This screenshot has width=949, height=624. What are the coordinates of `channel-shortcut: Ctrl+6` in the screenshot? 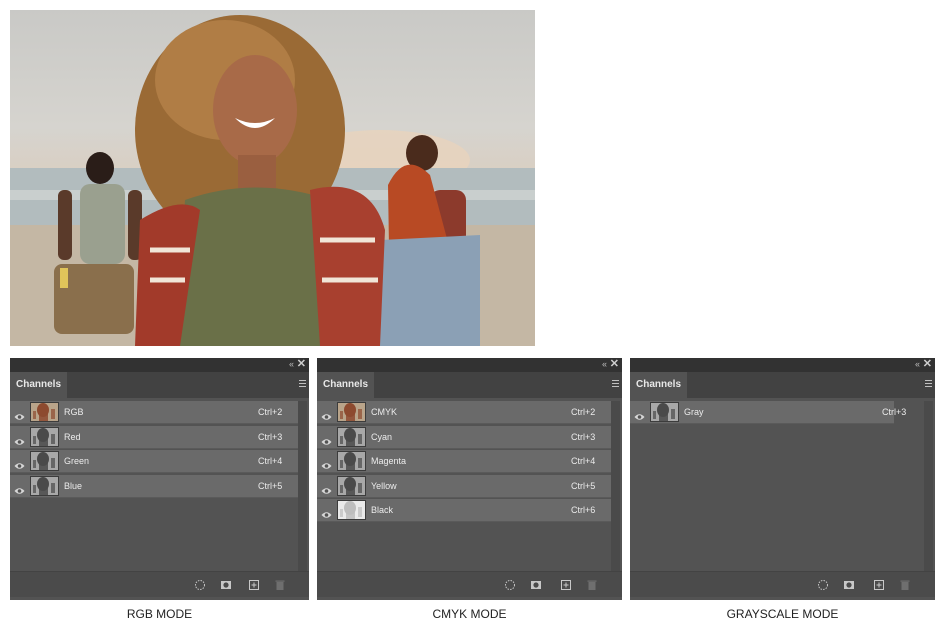 It's located at (583, 510).